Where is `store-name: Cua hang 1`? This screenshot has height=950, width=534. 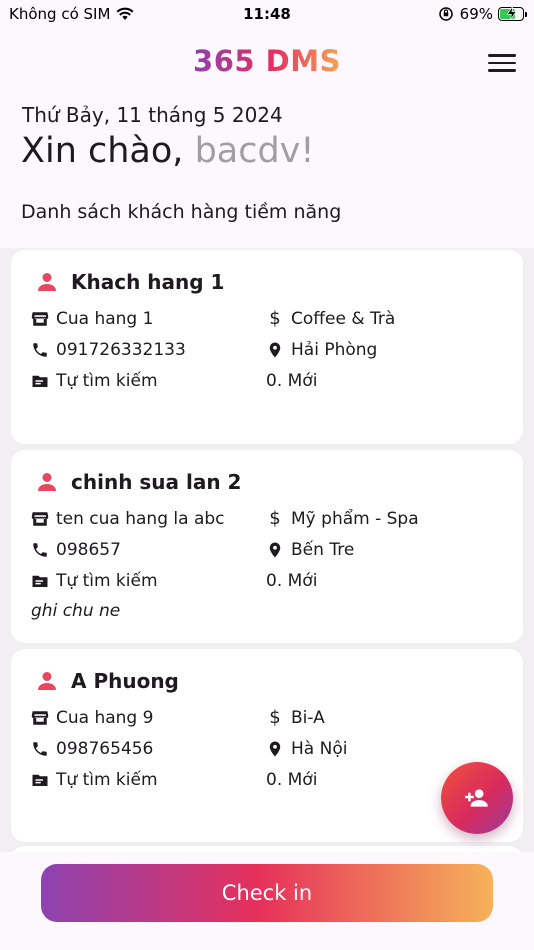
store-name: Cua hang 1 is located at coordinates (105, 318).